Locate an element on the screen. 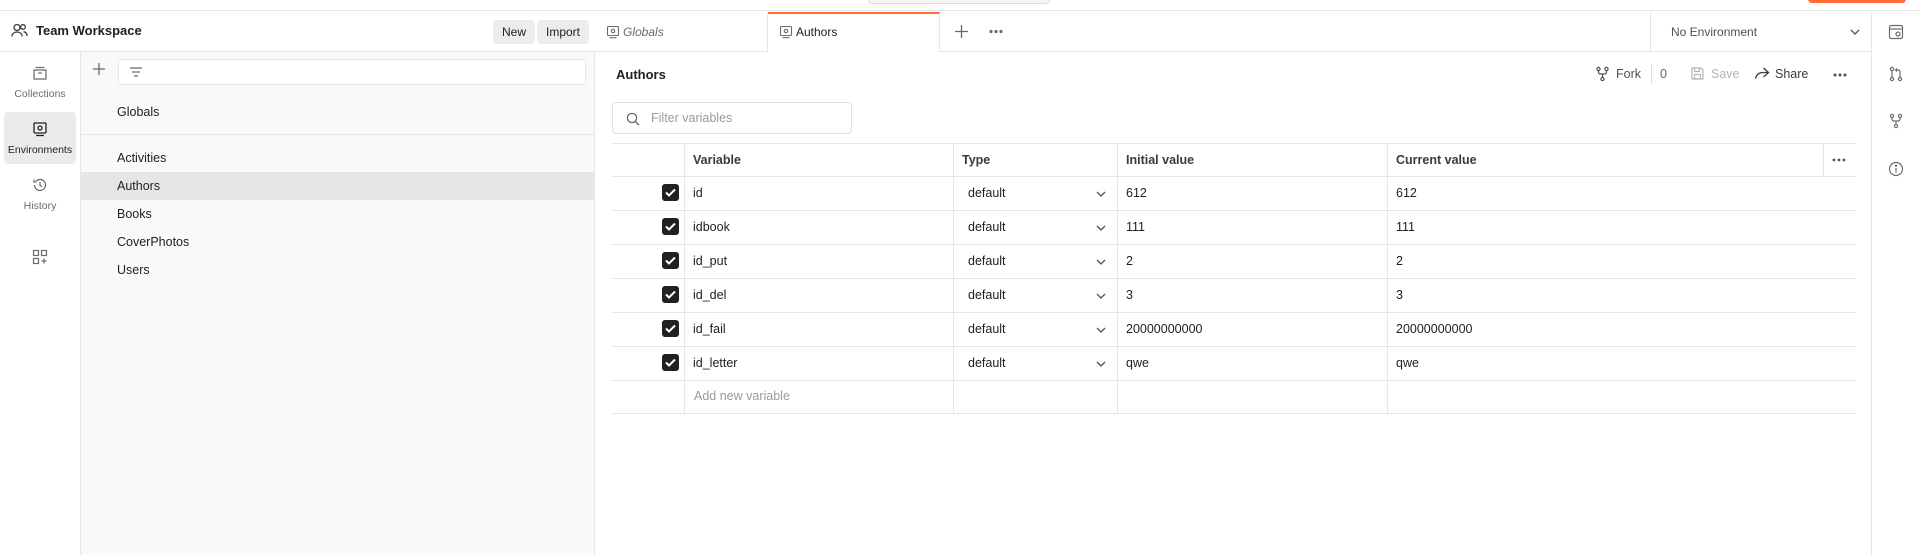  workspace-header: Team Workspace New Import is located at coordinates (297, 32).